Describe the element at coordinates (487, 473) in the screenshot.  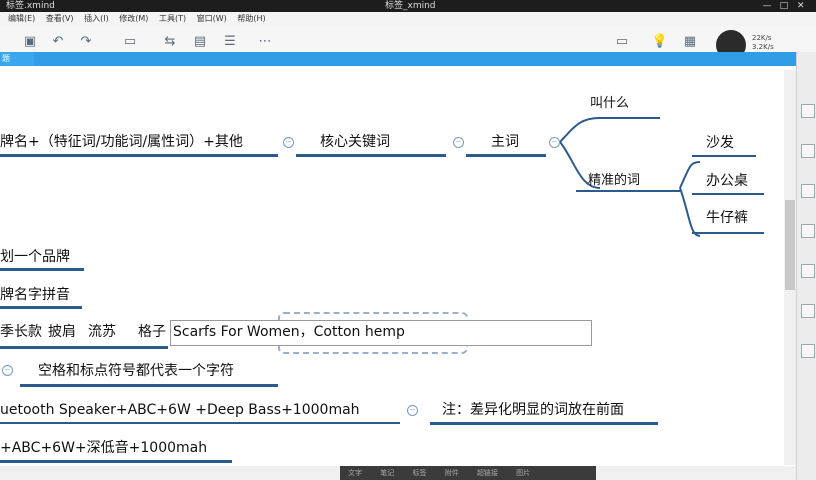
I see `status-tab: 超链接` at that location.